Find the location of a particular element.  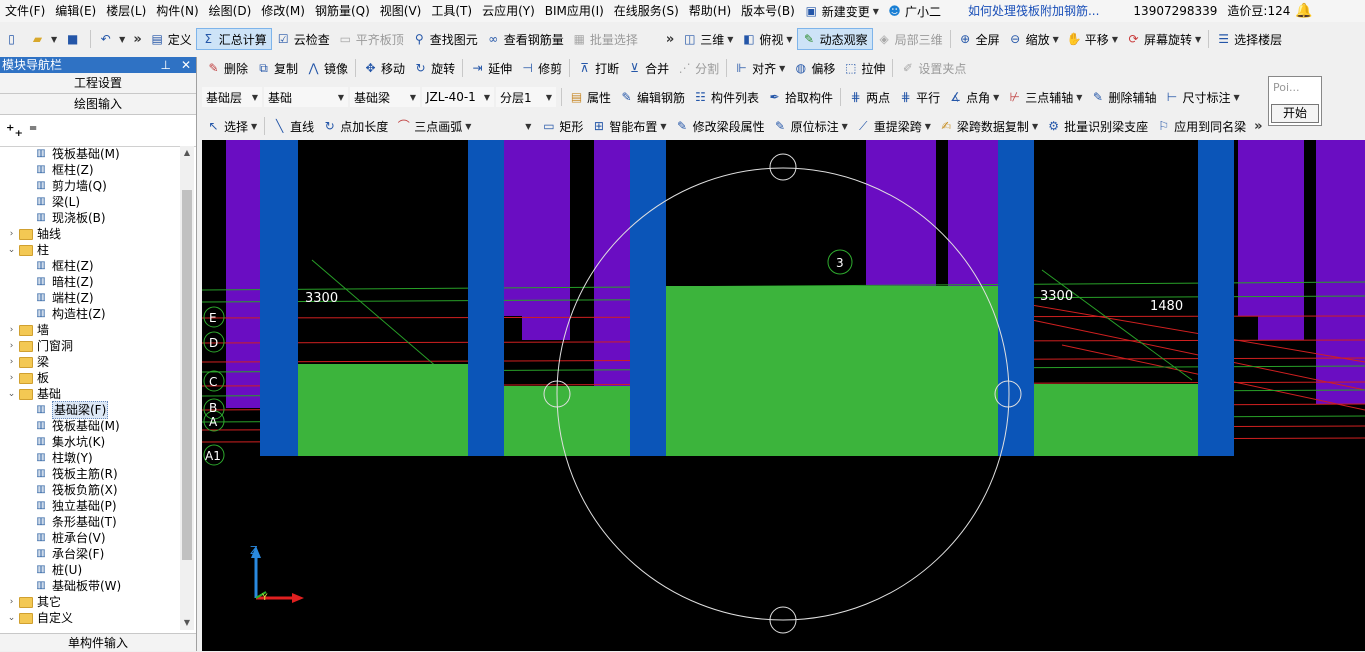

local-3d-button: ◈ 局部三维 is located at coordinates (910, 39).